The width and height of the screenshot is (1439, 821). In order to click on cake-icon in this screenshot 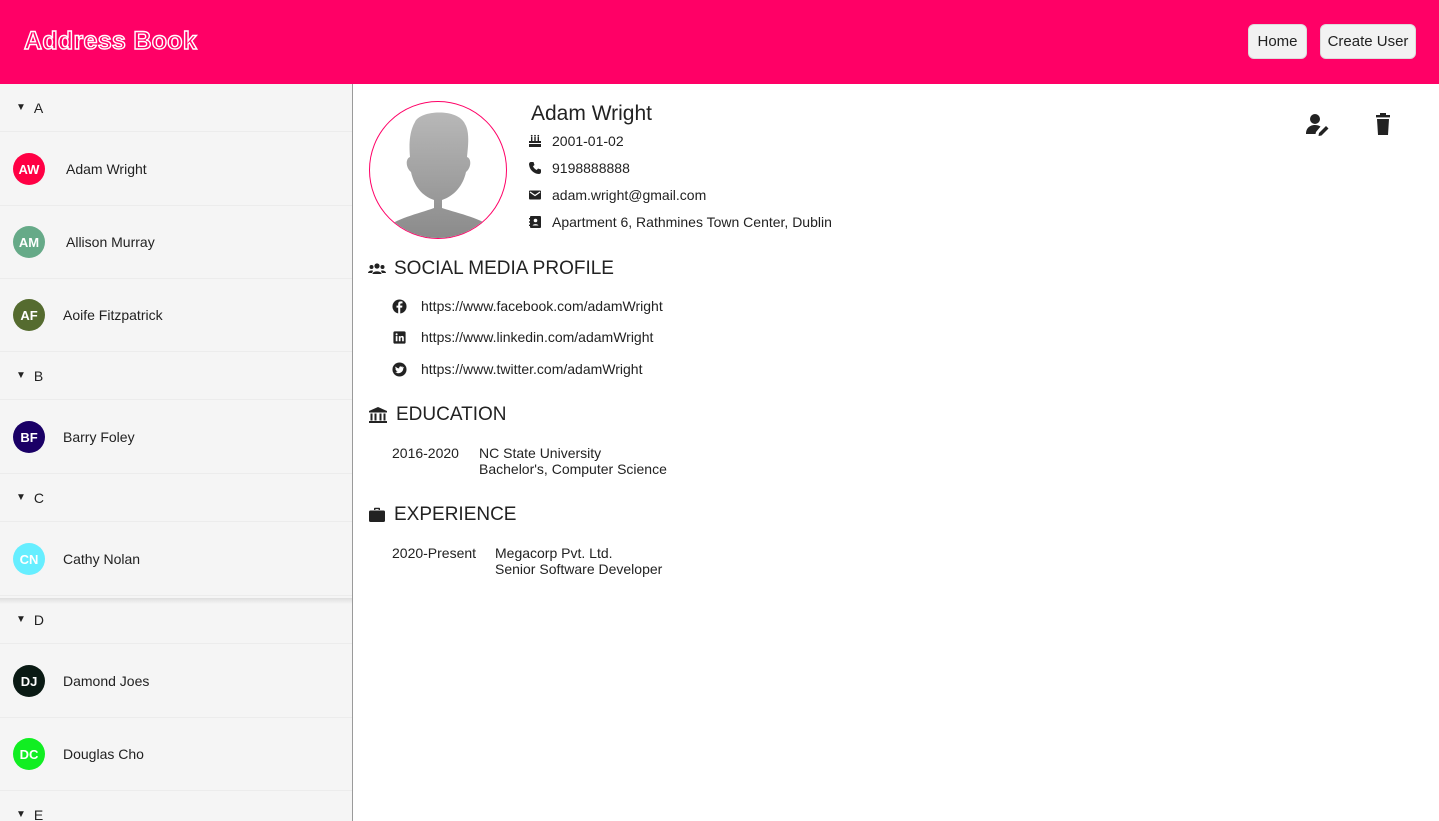, I will do `click(535, 140)`.